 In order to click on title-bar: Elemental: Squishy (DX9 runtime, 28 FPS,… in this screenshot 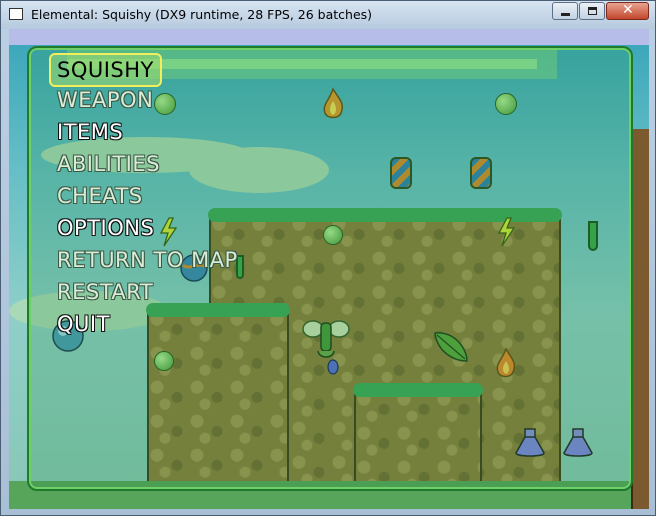, I will do `click(328, 15)`.